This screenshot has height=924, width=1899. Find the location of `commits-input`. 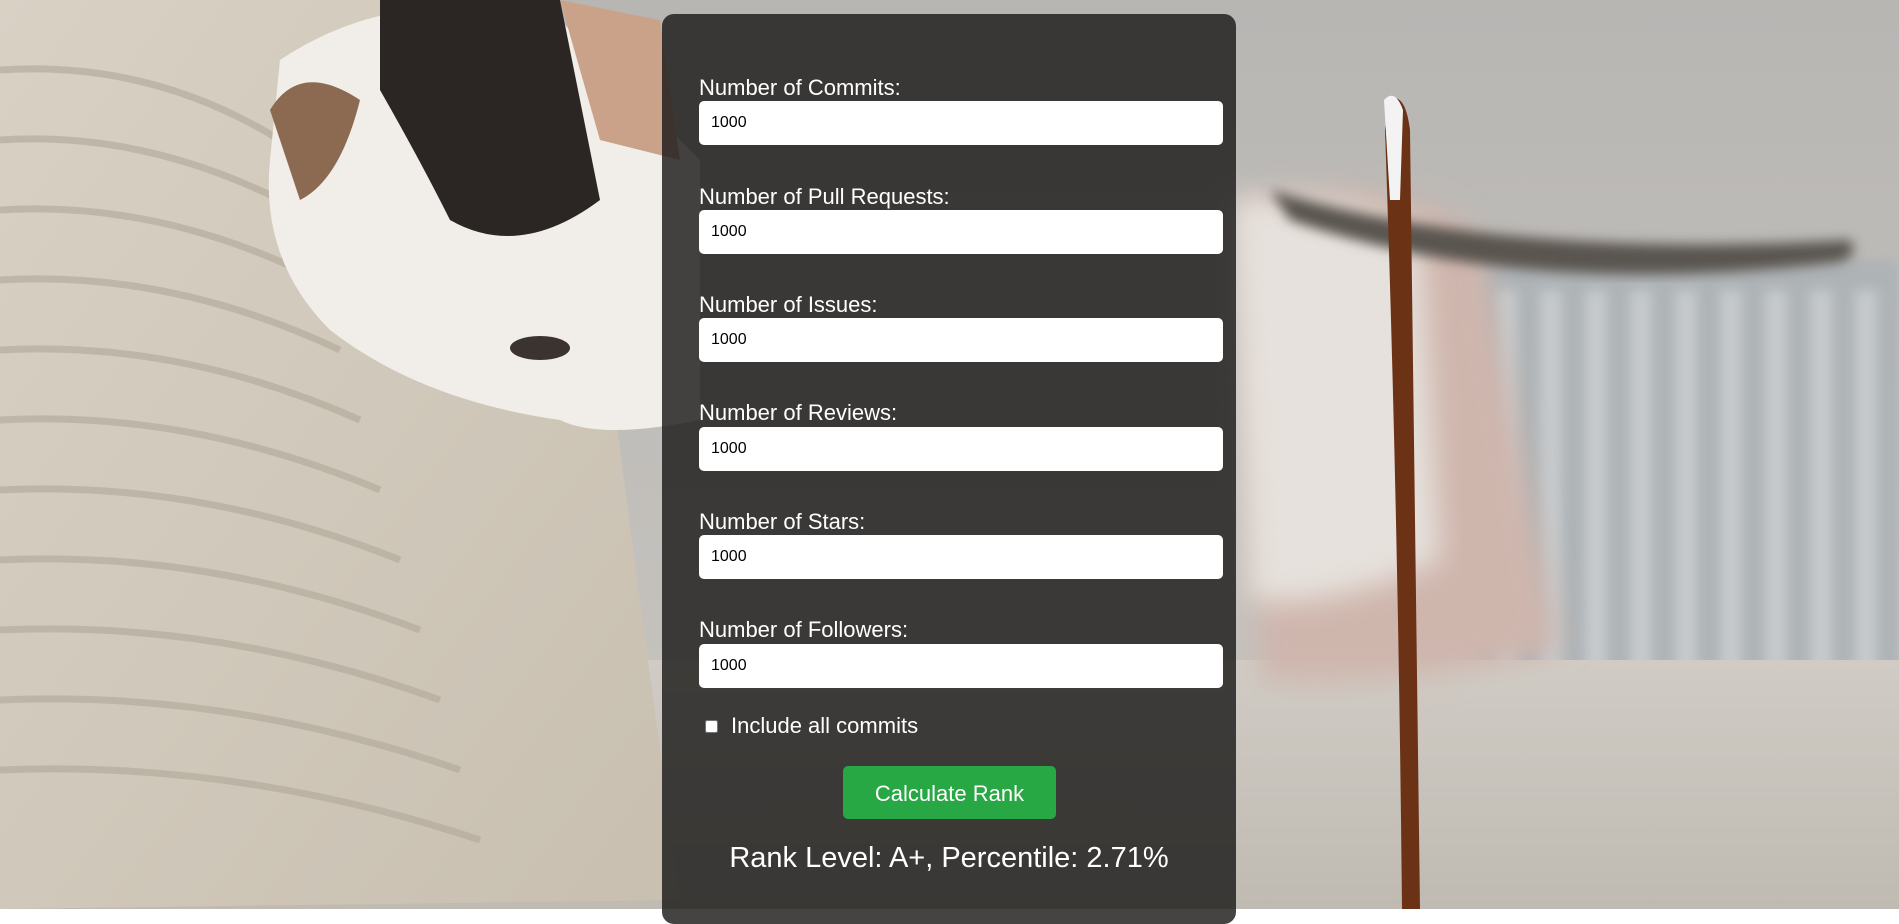

commits-input is located at coordinates (961, 123).